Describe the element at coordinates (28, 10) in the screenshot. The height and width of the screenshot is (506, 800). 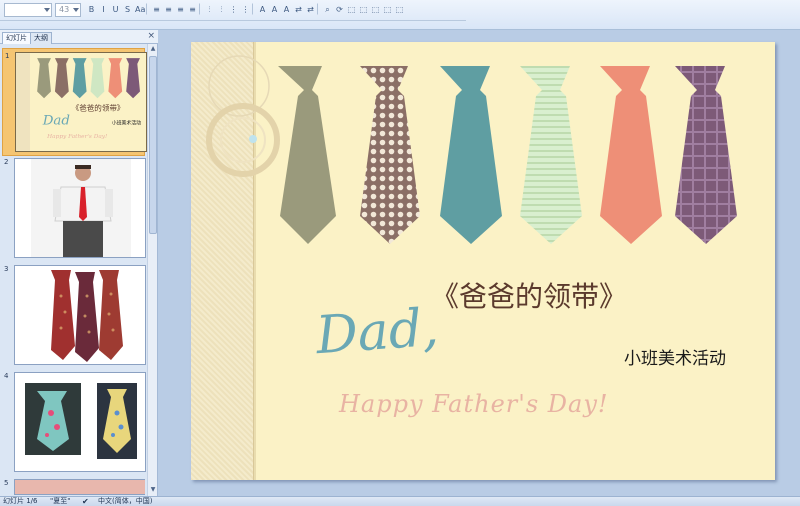
I see `font-name-dropdown` at that location.